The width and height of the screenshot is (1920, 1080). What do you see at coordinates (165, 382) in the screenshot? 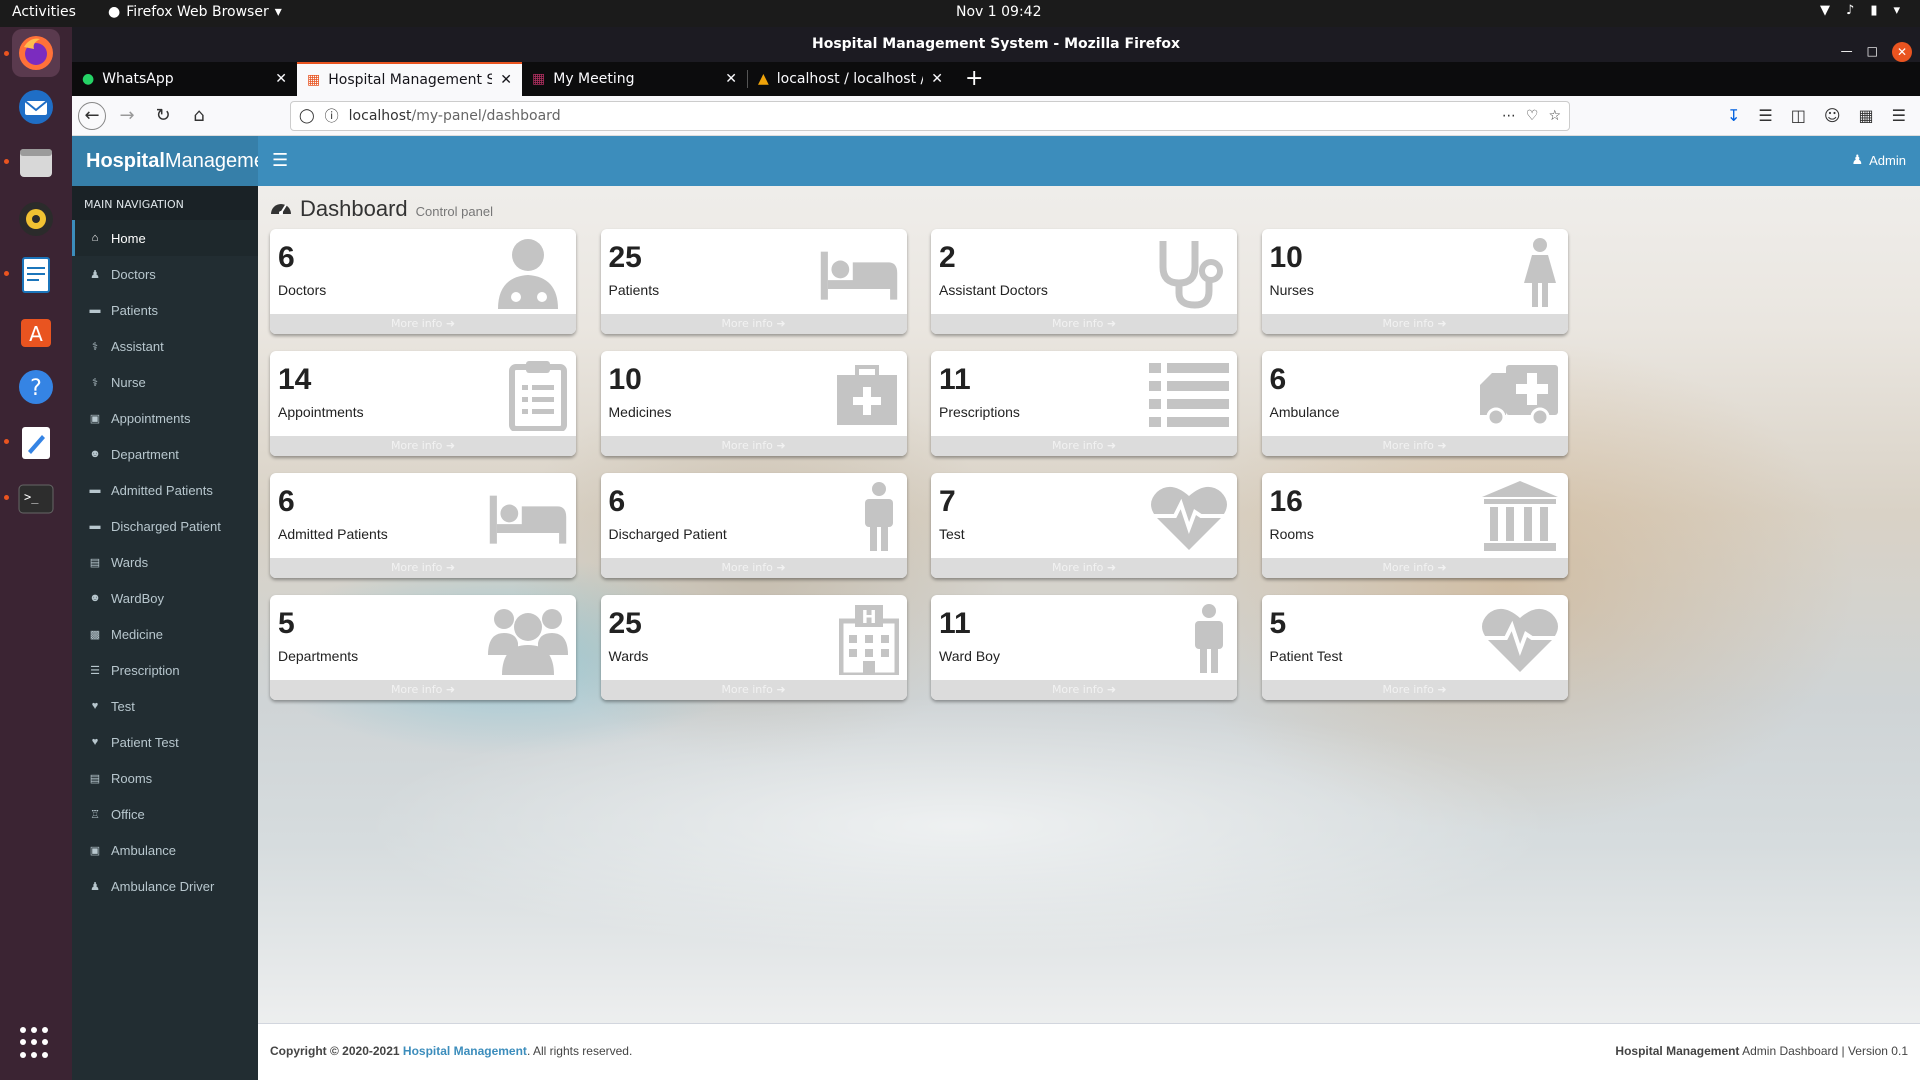
I see `sidebar-item-nurse: ⚕ Nurse` at bounding box center [165, 382].